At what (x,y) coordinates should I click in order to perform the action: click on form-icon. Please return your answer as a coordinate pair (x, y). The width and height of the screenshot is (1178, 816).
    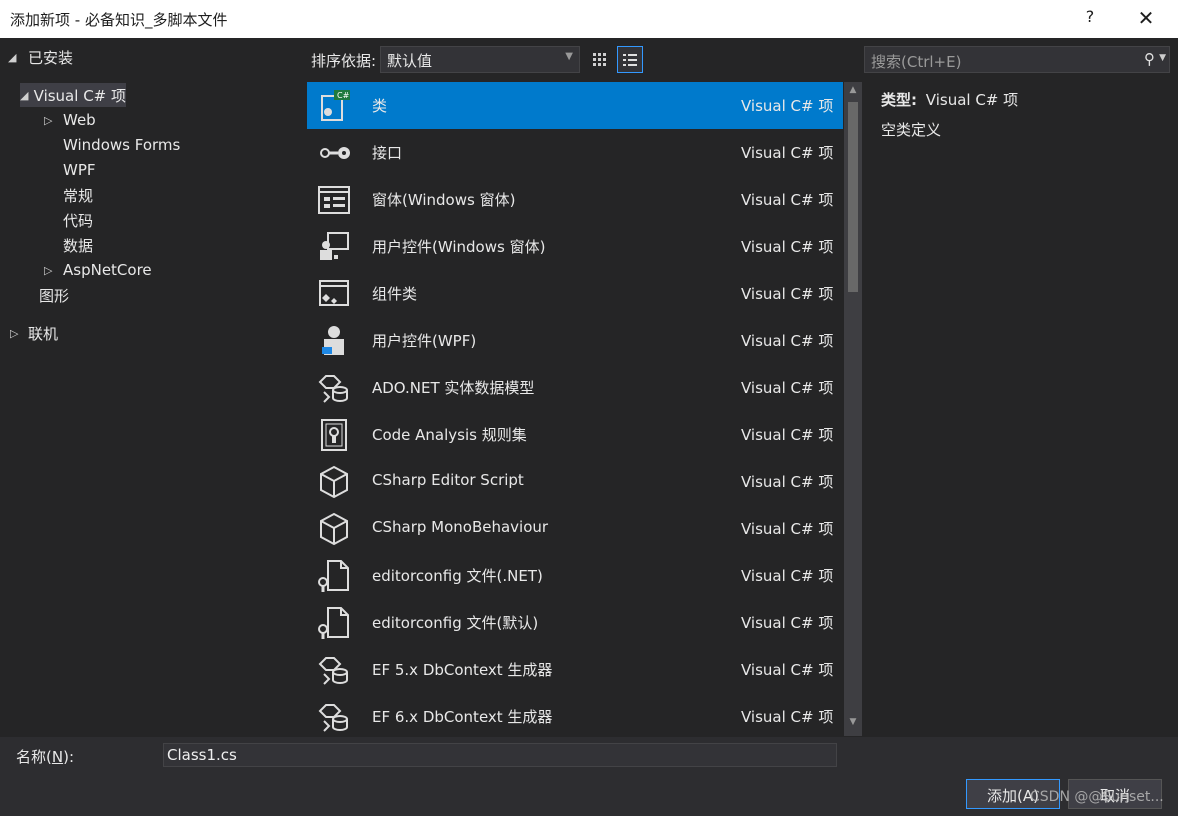
    Looking at the image, I should click on (334, 200).